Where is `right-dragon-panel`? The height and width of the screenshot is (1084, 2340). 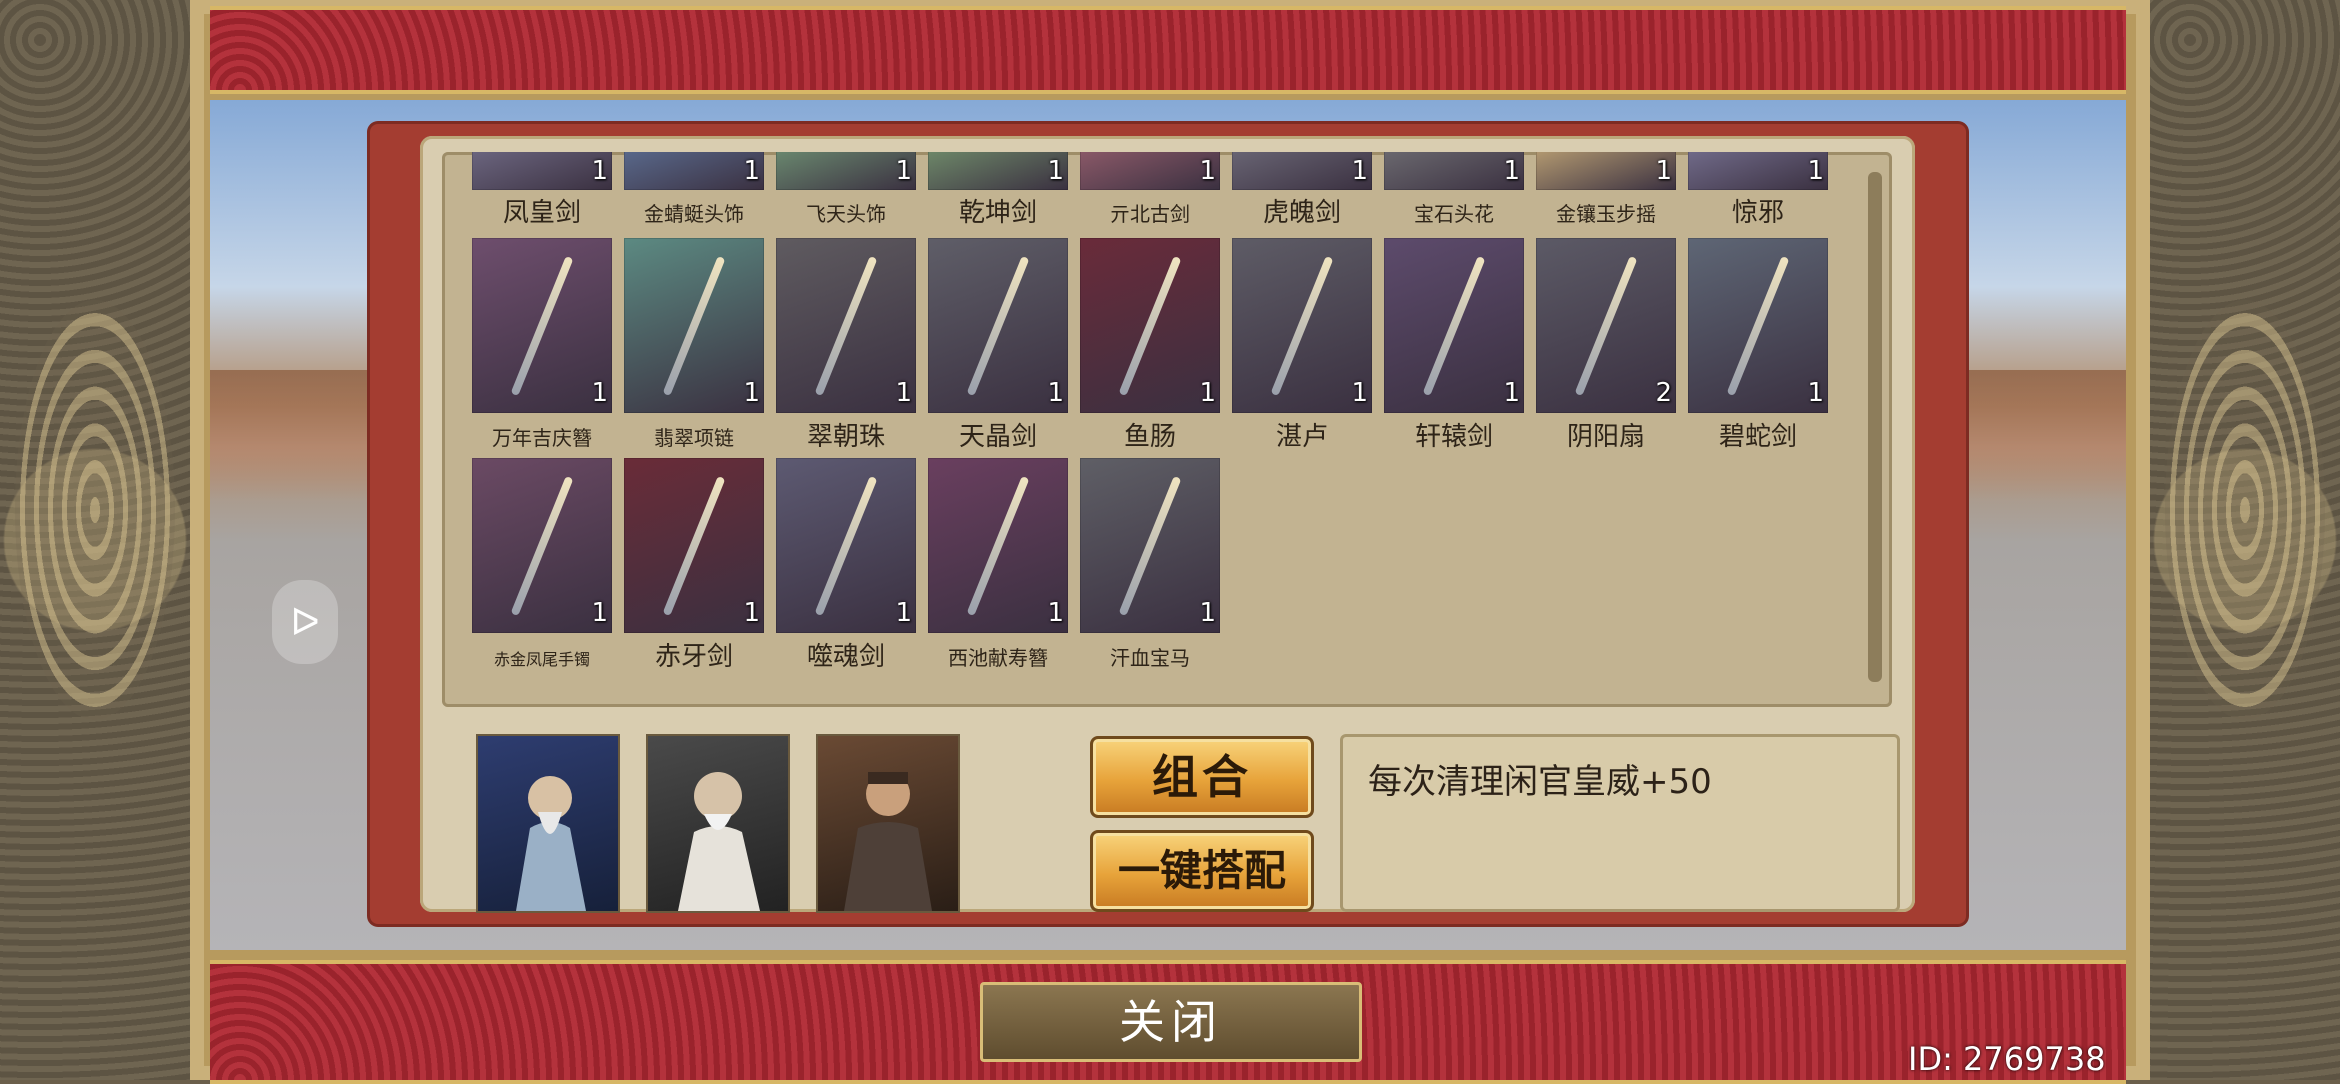
right-dragon-panel is located at coordinates (2245, 540).